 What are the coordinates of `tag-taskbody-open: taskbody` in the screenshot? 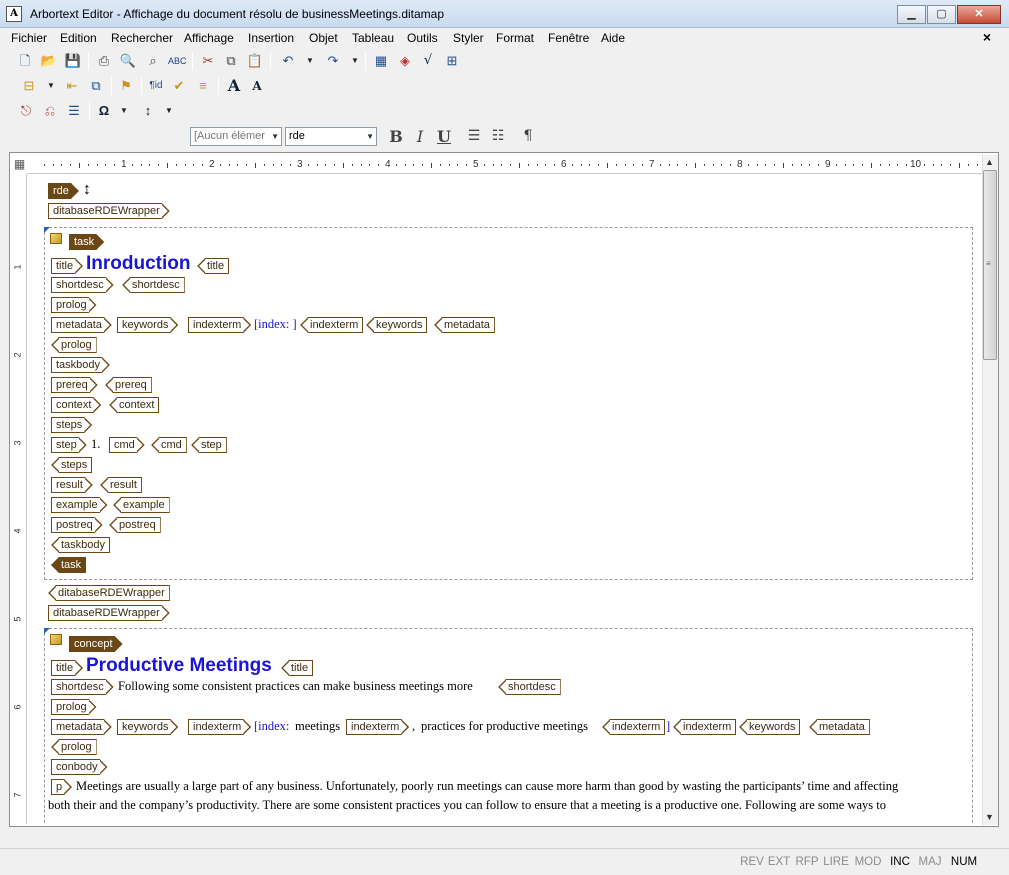 It's located at (80, 365).